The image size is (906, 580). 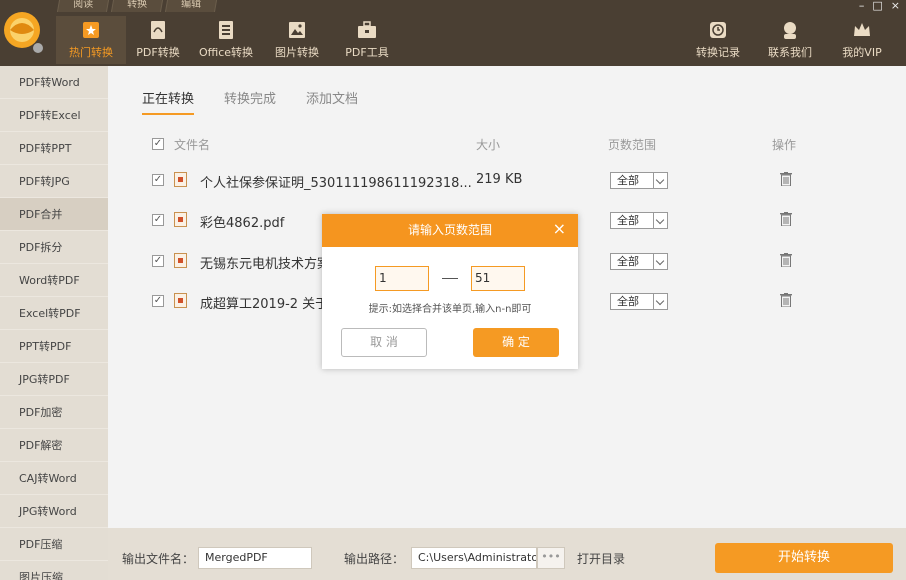 What do you see at coordinates (242, 223) in the screenshot?
I see `file-name: 彩色4862.pdf` at bounding box center [242, 223].